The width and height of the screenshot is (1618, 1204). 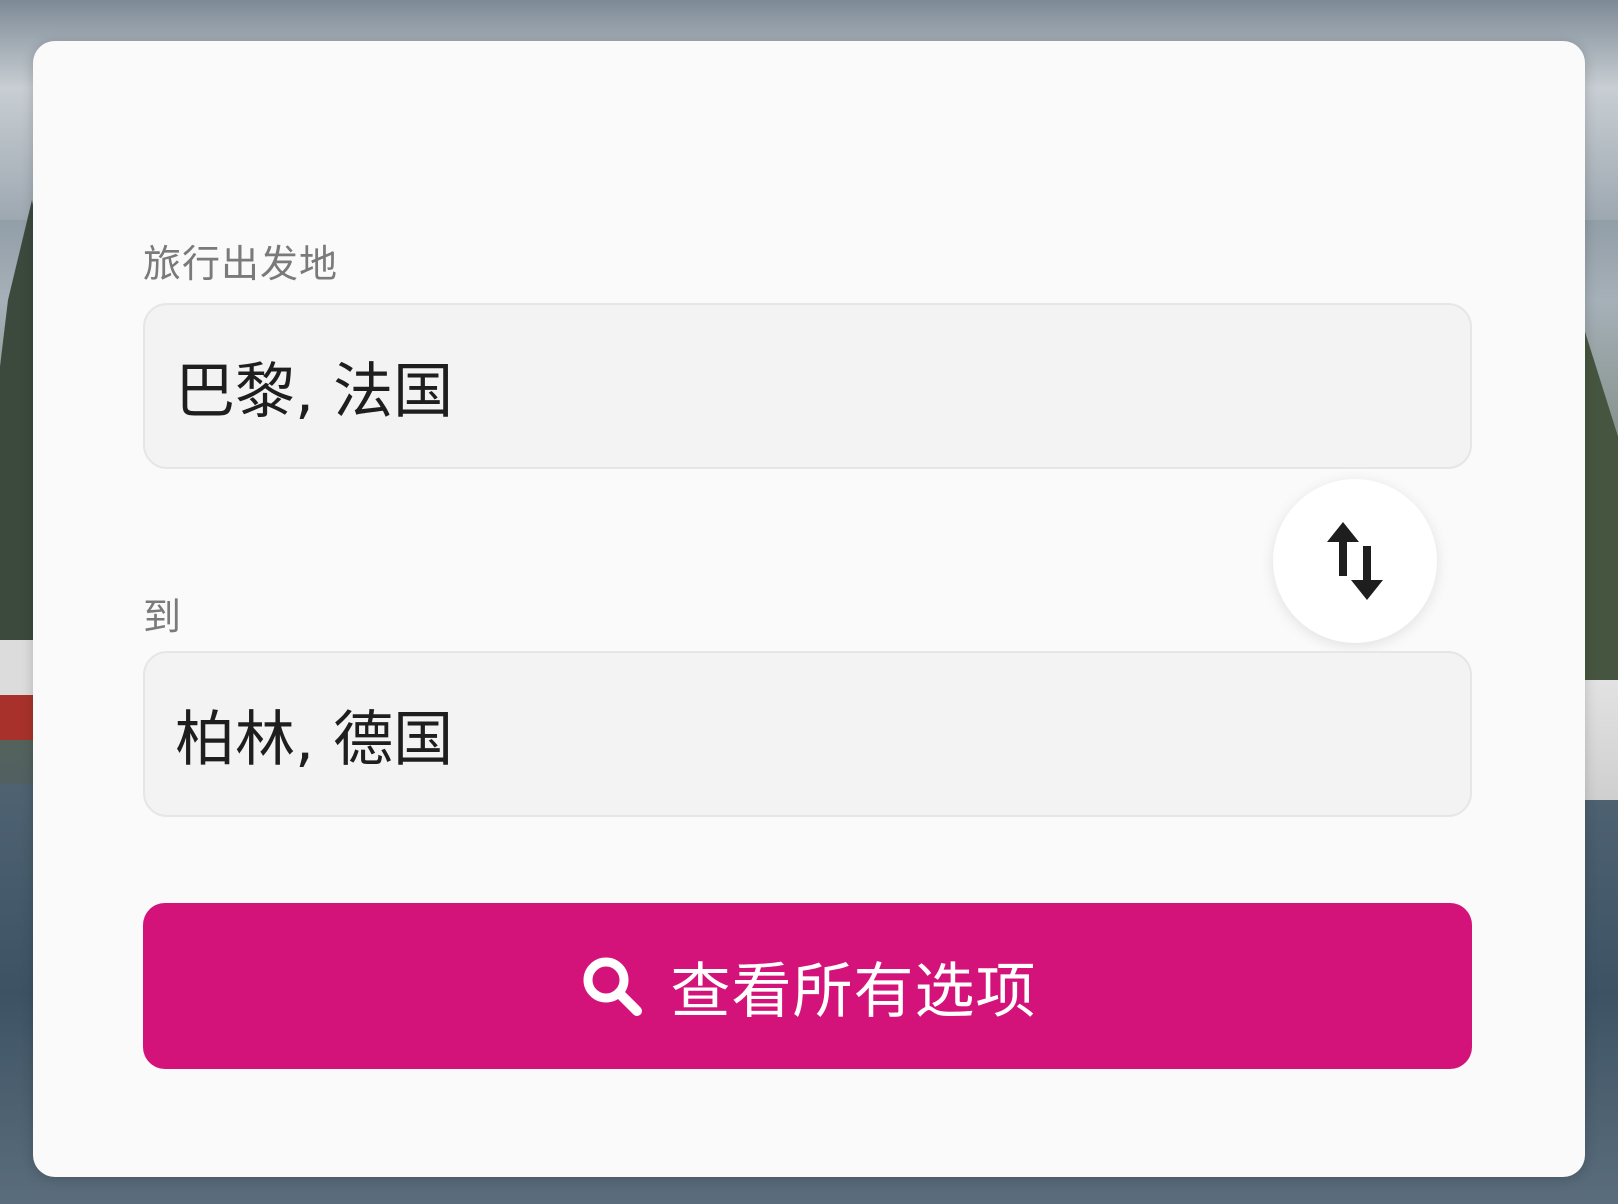 I want to click on view-all-options-label: 查看所有选项, so click(x=853, y=991).